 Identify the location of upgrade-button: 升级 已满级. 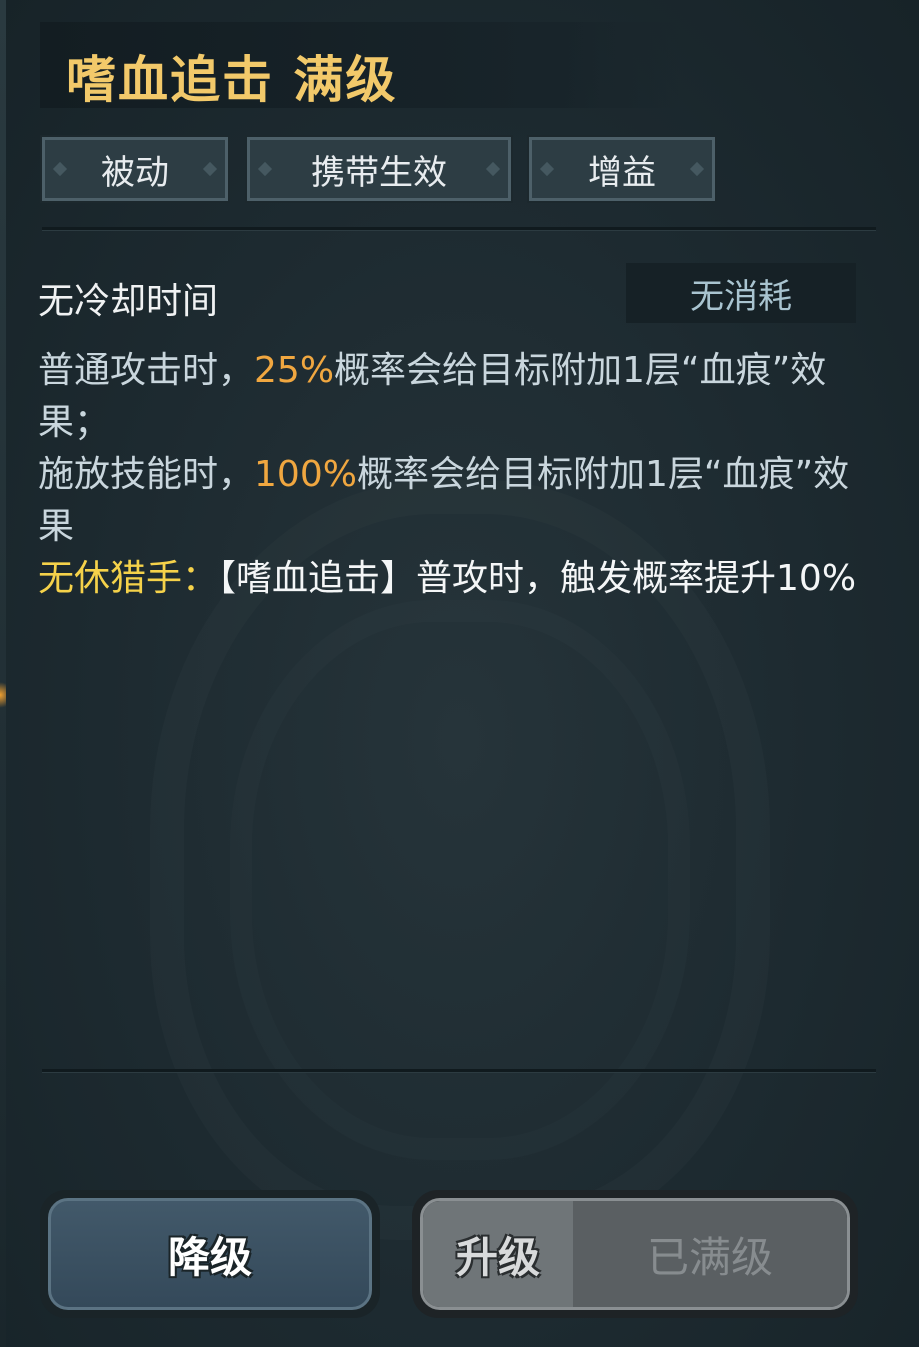
(635, 1254).